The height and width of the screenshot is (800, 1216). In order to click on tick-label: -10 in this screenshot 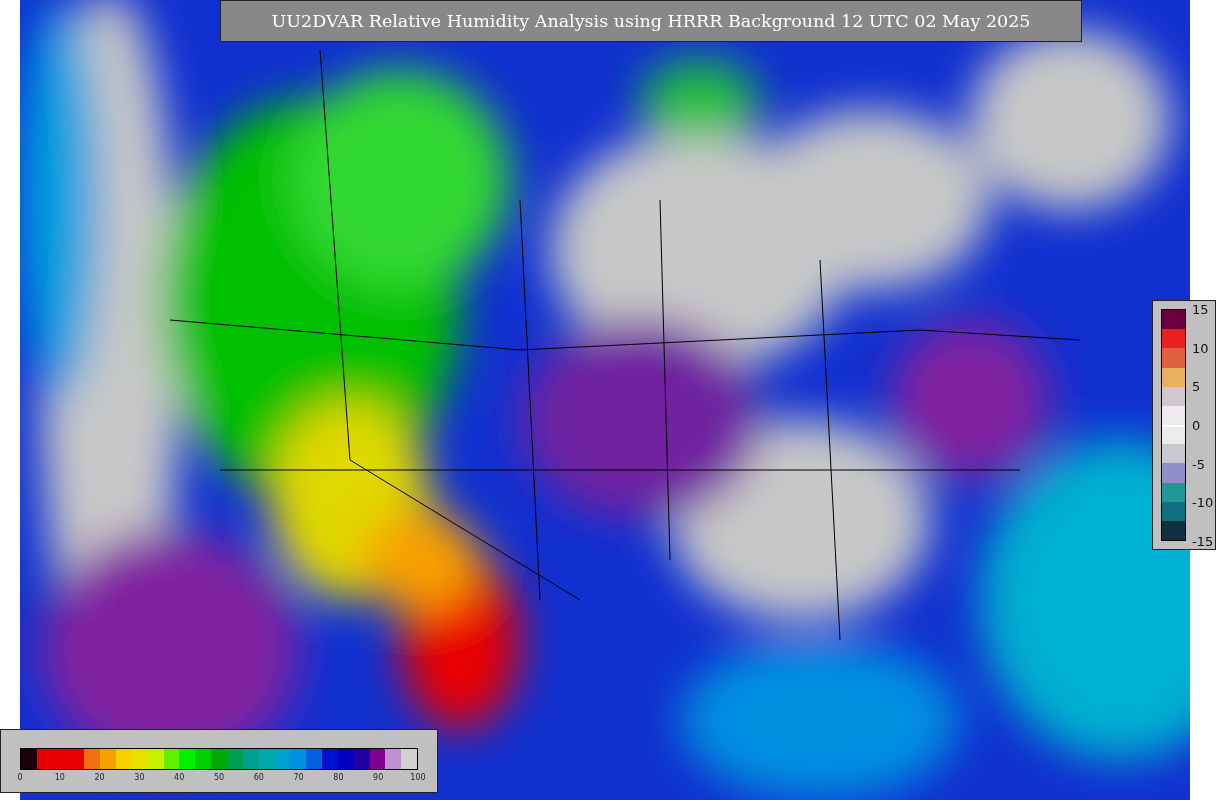, I will do `click(1203, 502)`.